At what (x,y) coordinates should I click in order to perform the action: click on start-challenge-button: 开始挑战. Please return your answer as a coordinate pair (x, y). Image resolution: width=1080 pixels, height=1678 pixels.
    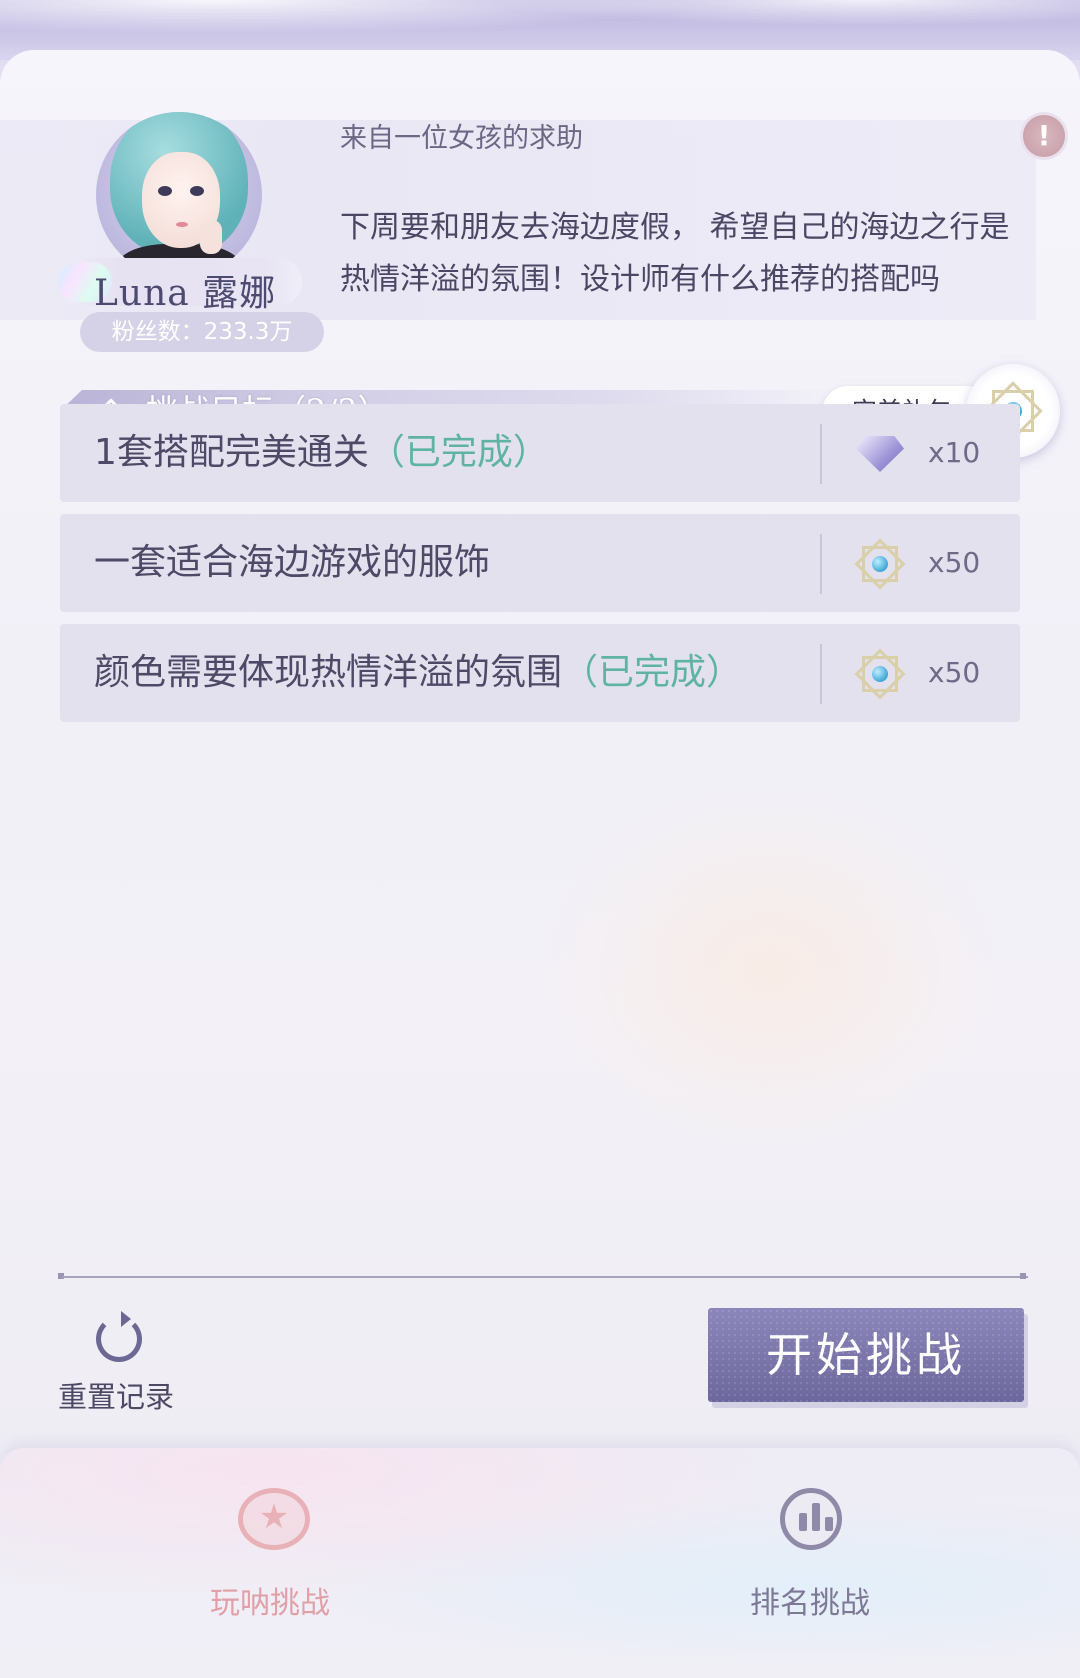
    Looking at the image, I should click on (866, 1355).